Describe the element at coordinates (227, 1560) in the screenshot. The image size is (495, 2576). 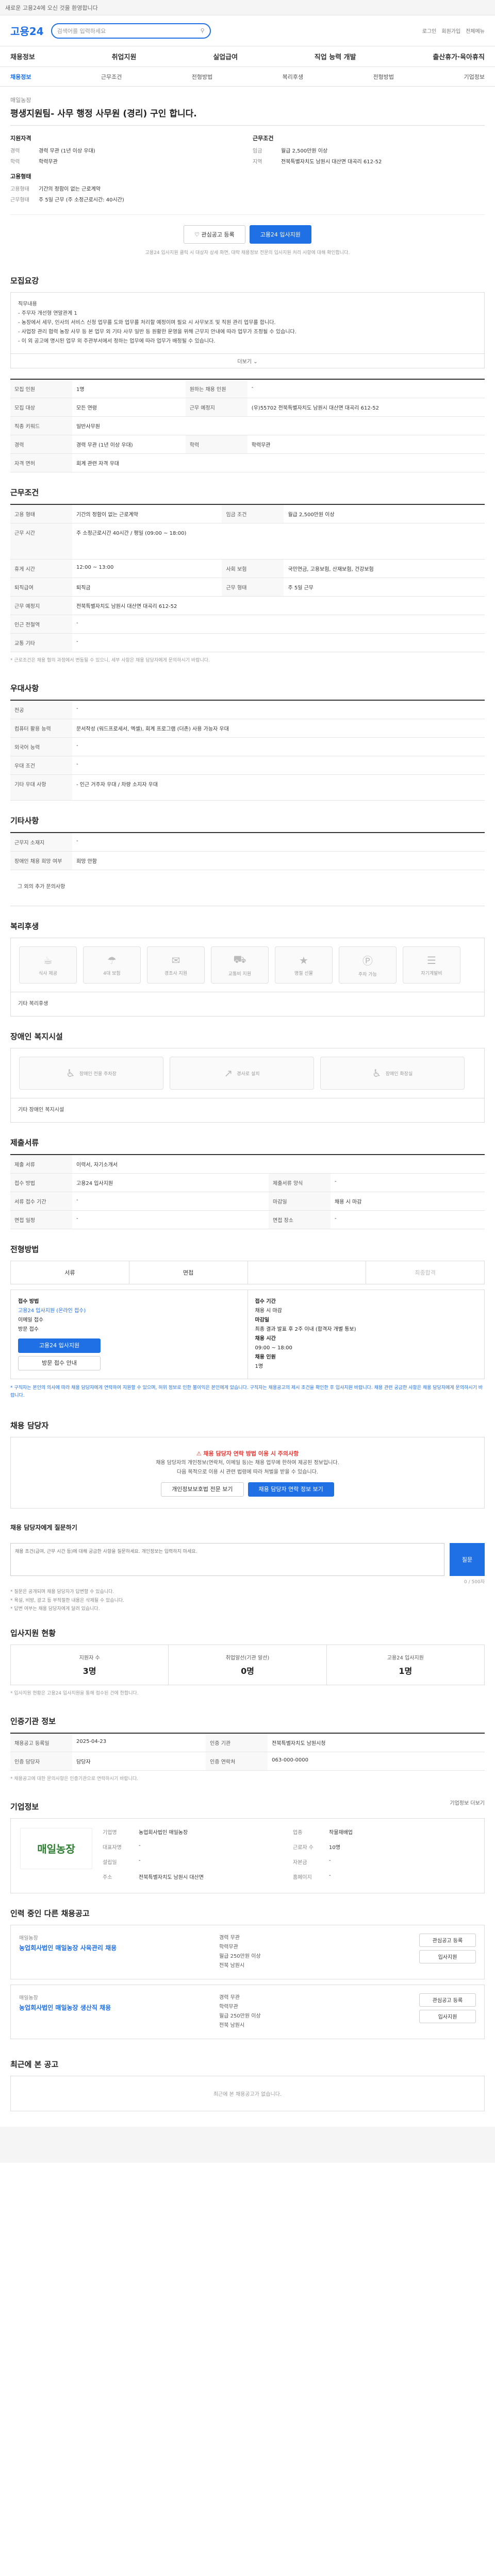
I see `qna-input` at that location.